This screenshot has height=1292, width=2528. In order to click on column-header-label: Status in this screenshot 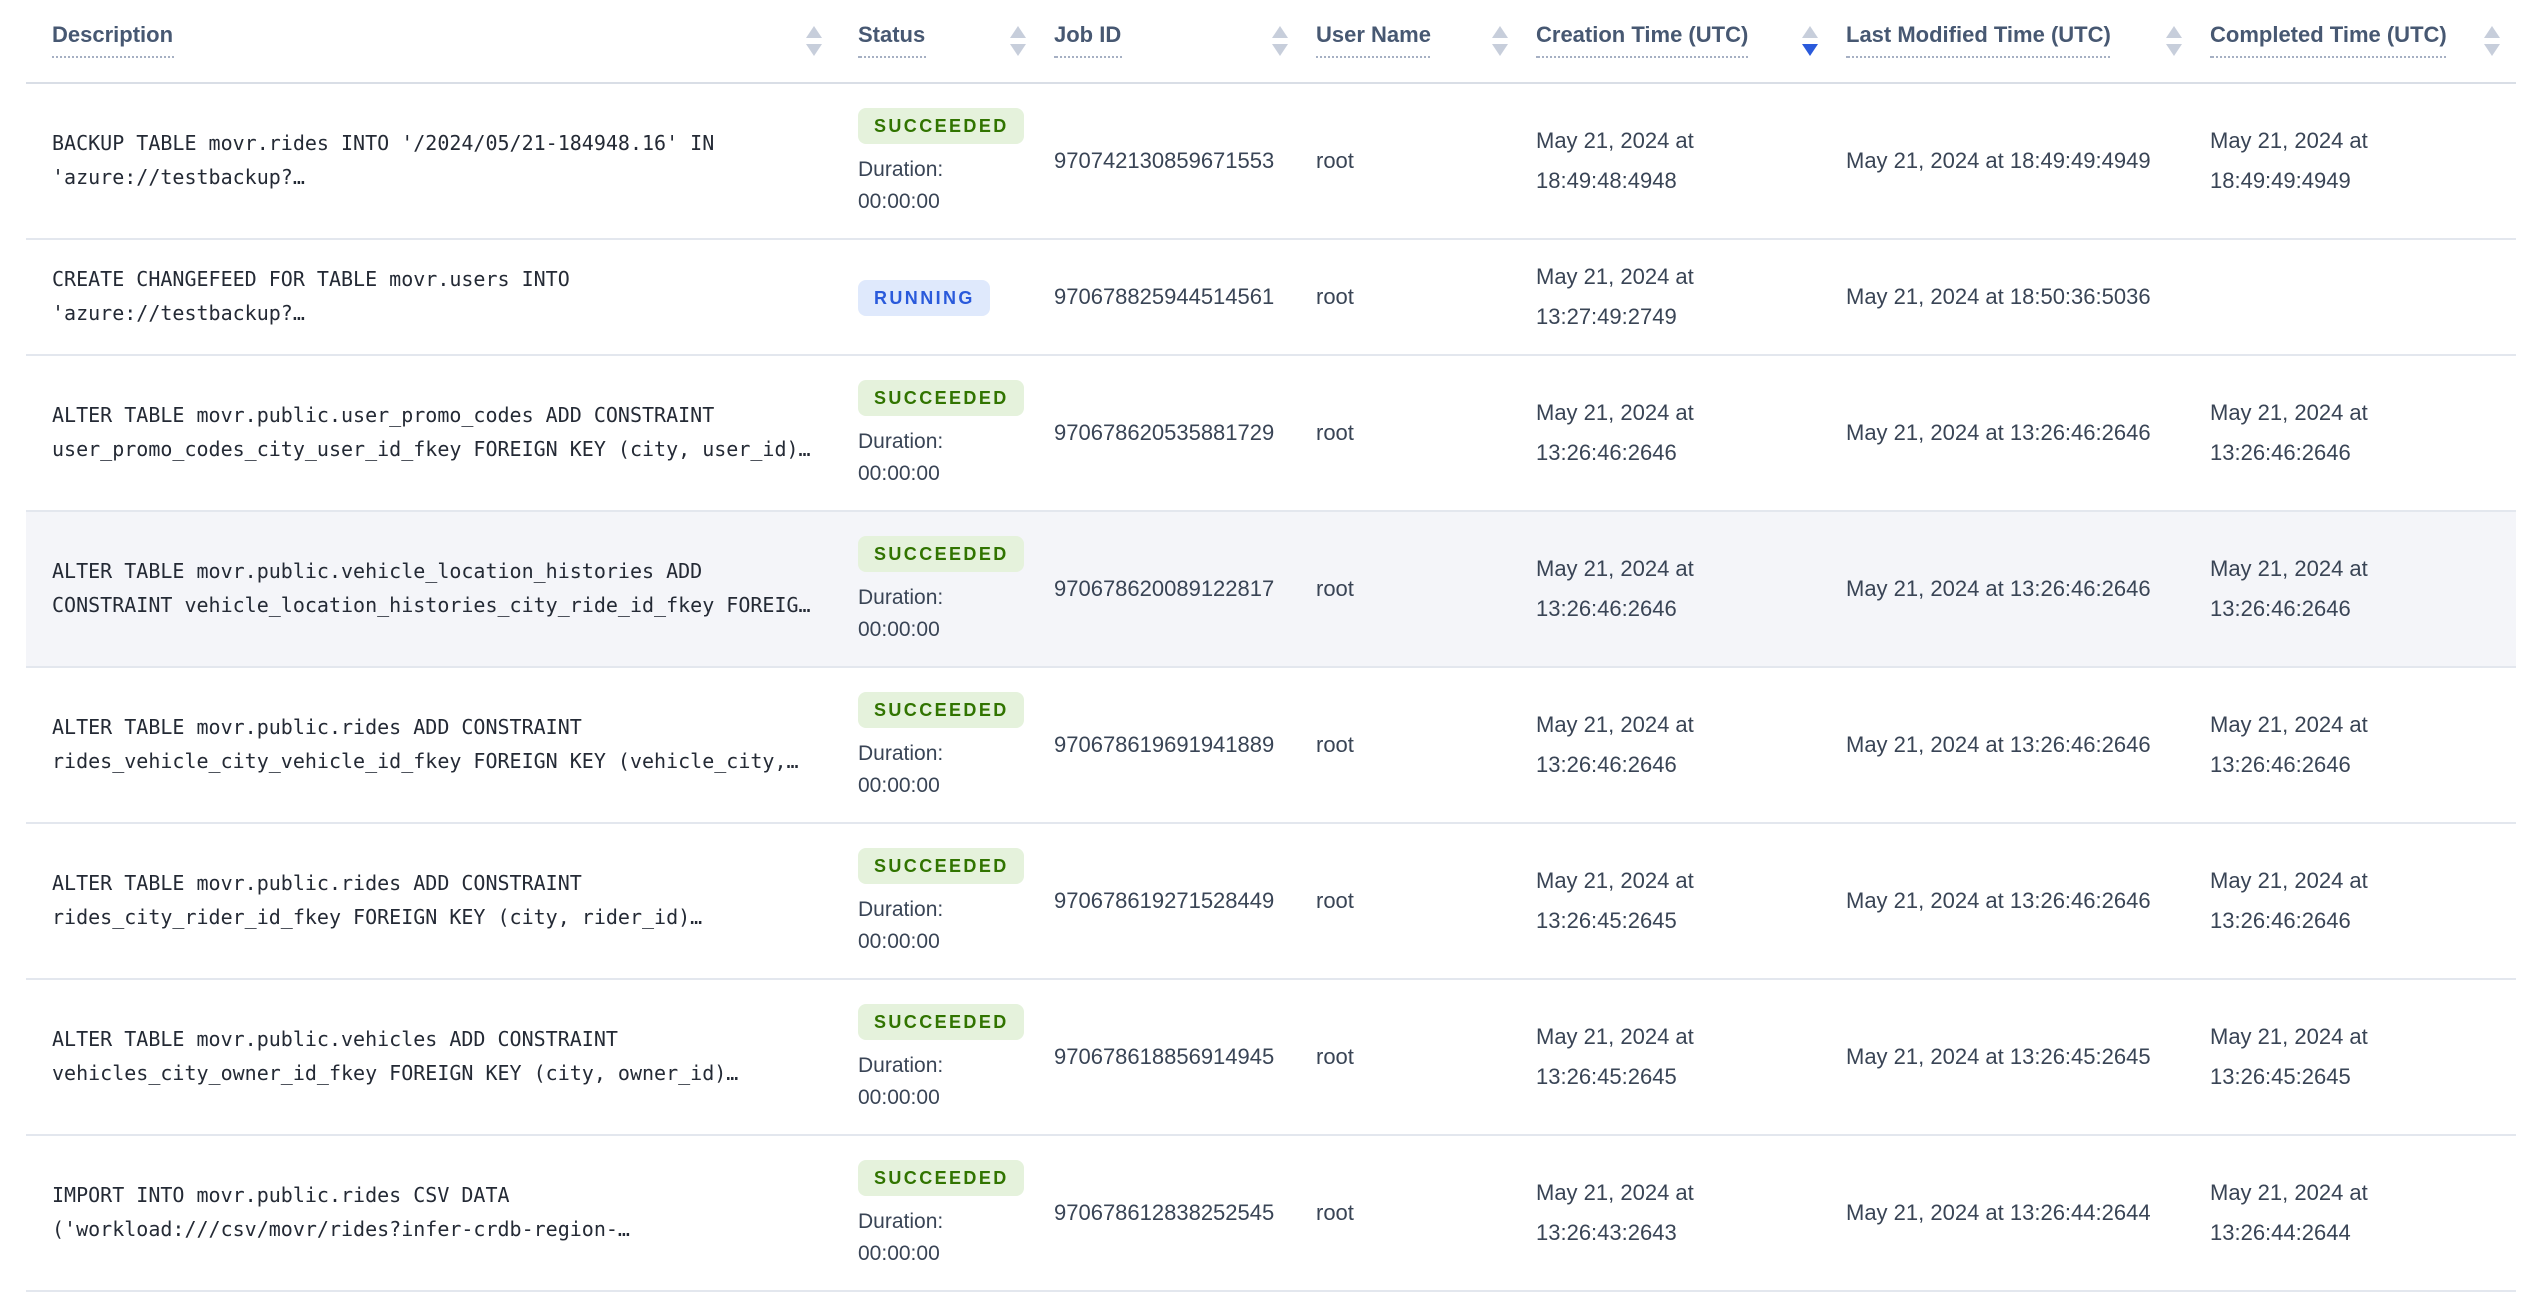, I will do `click(892, 41)`.